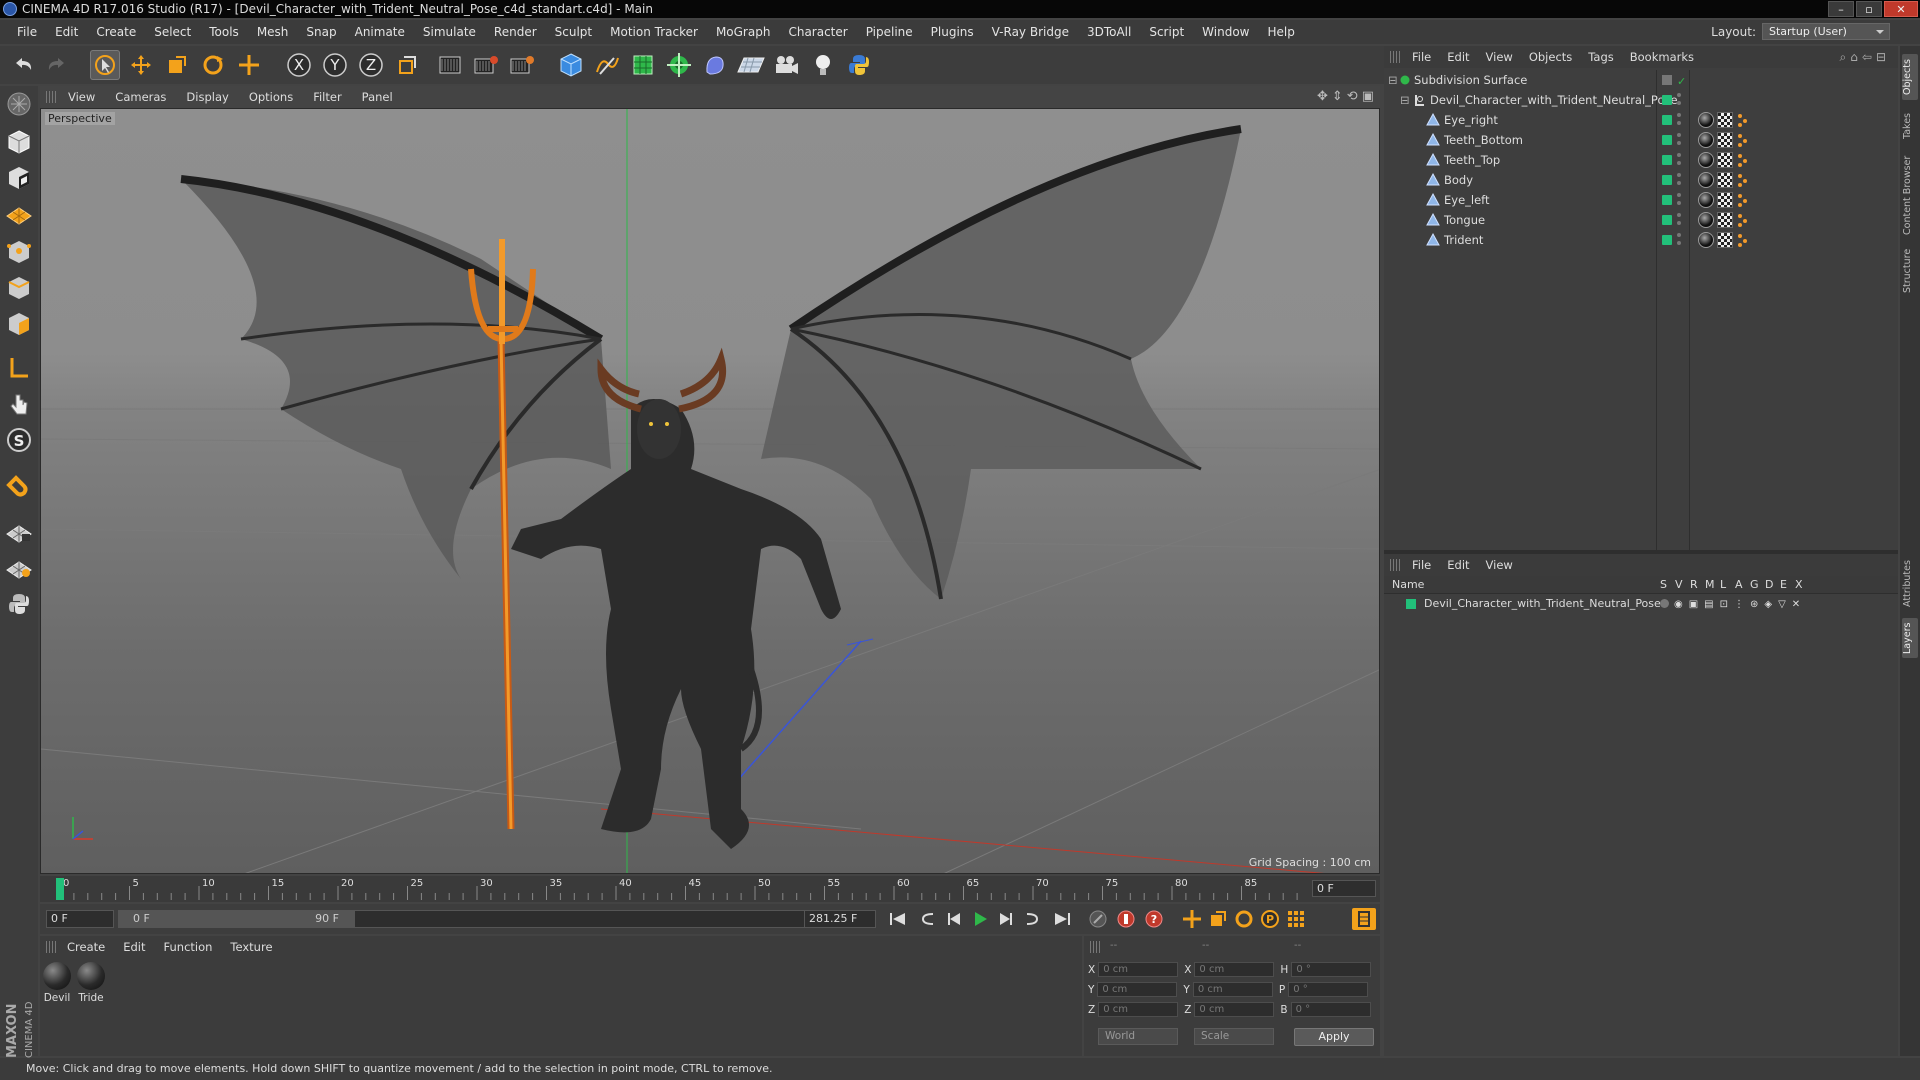 The width and height of the screenshot is (1920, 1080). Describe the element at coordinates (573, 32) in the screenshot. I see `menu-sculpt: Sculpt` at that location.